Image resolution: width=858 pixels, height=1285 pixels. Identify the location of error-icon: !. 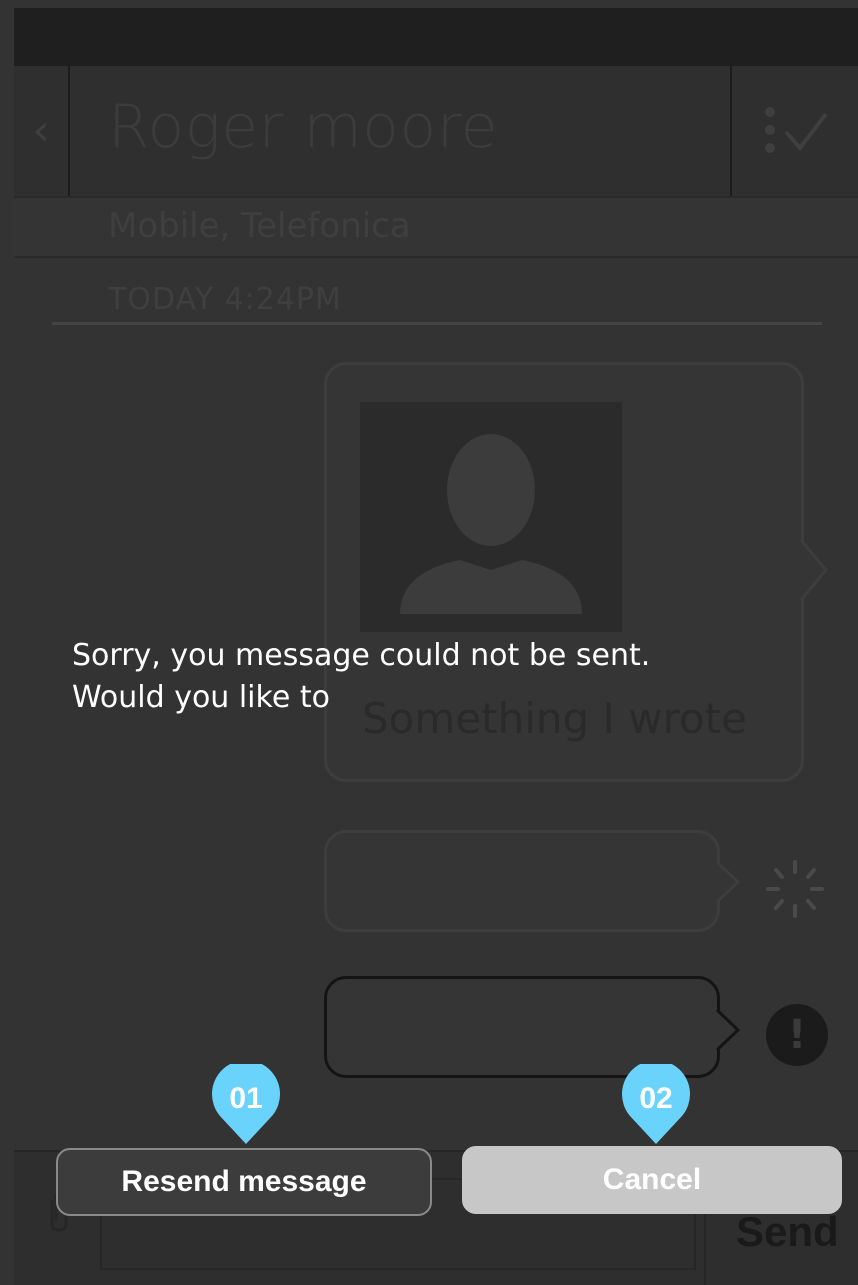
(797, 1035).